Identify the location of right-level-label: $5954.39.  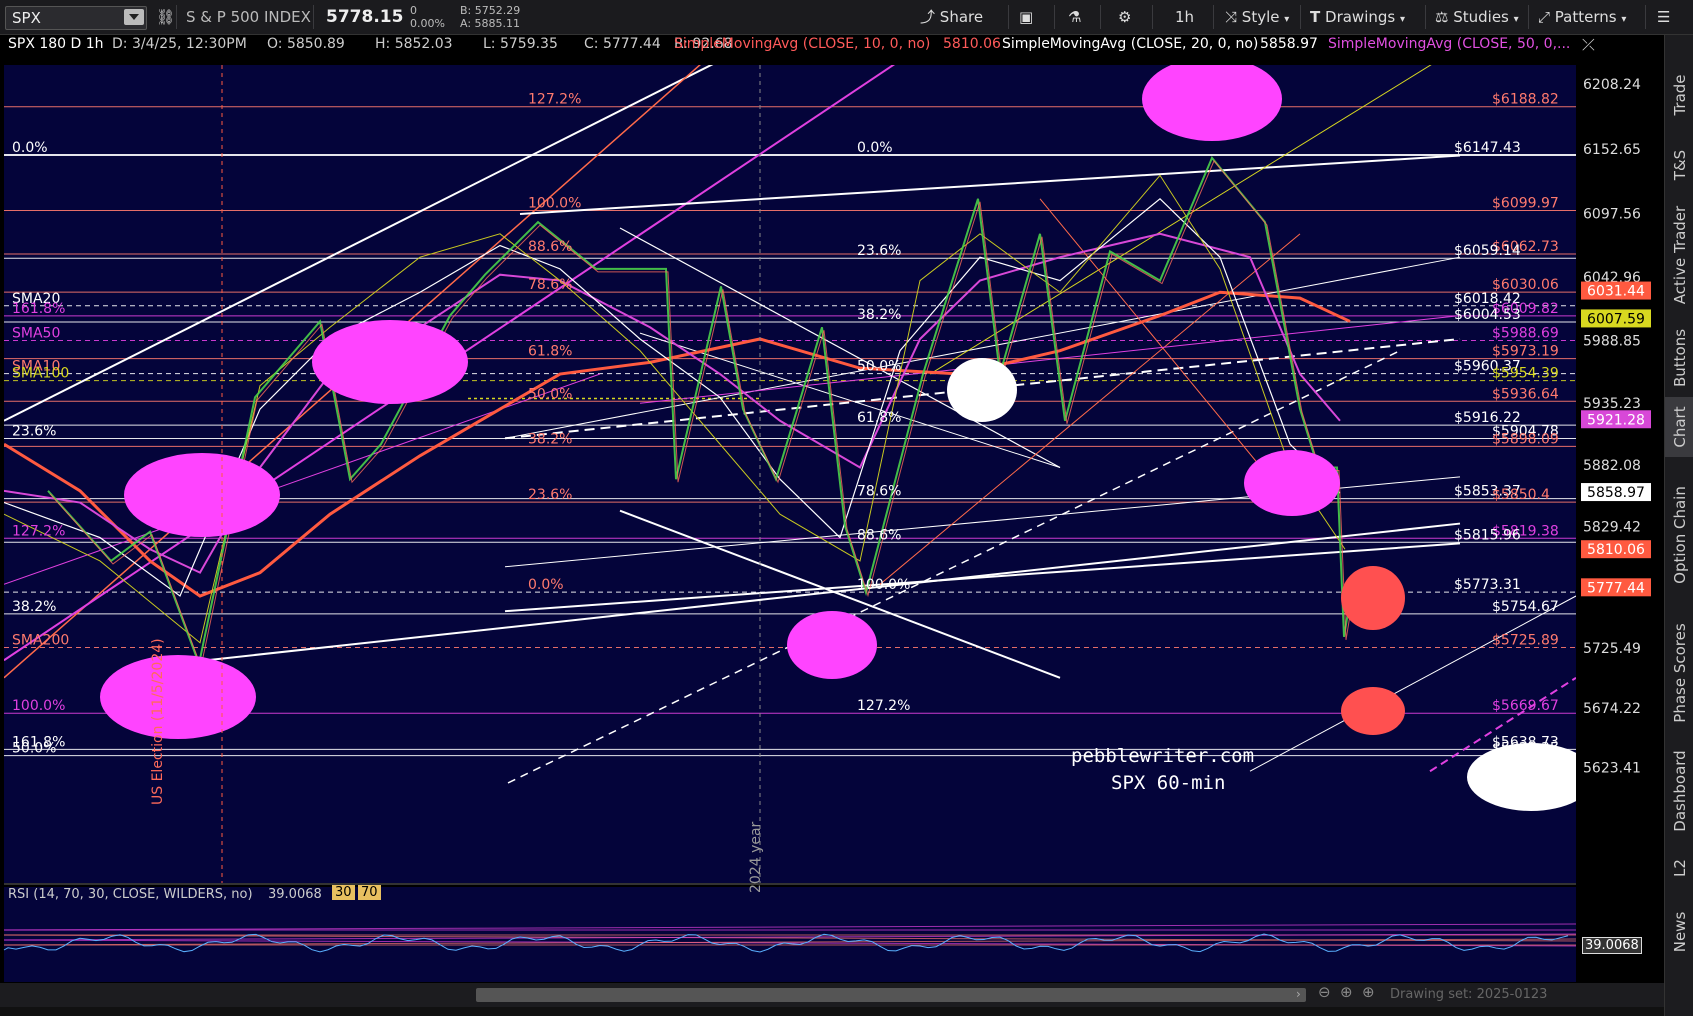
(1525, 374).